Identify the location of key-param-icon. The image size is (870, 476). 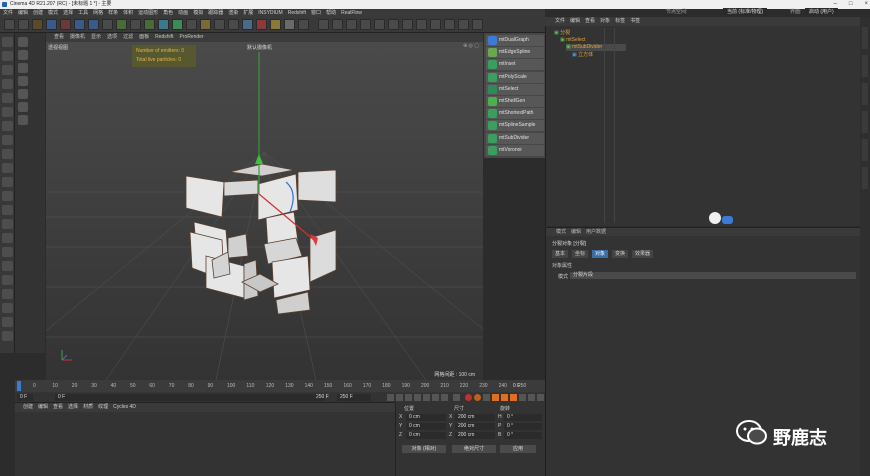
(522, 397).